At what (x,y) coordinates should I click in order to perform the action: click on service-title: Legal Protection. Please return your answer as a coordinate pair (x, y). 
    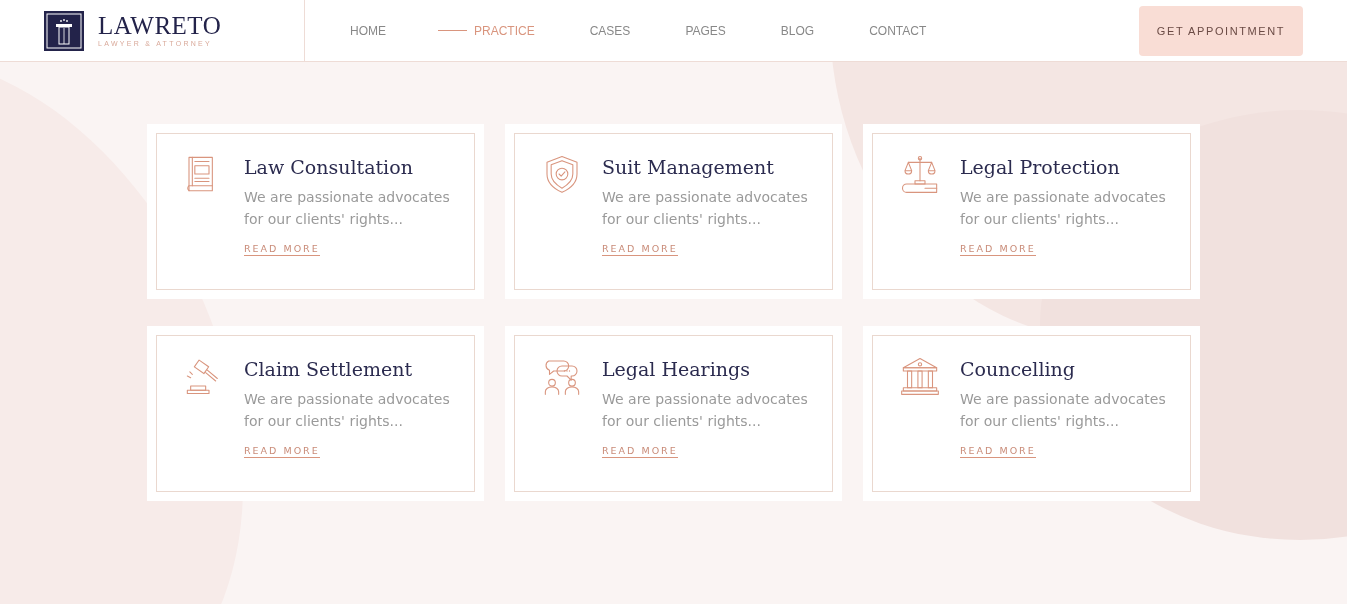
    Looking at the image, I should click on (1040, 167).